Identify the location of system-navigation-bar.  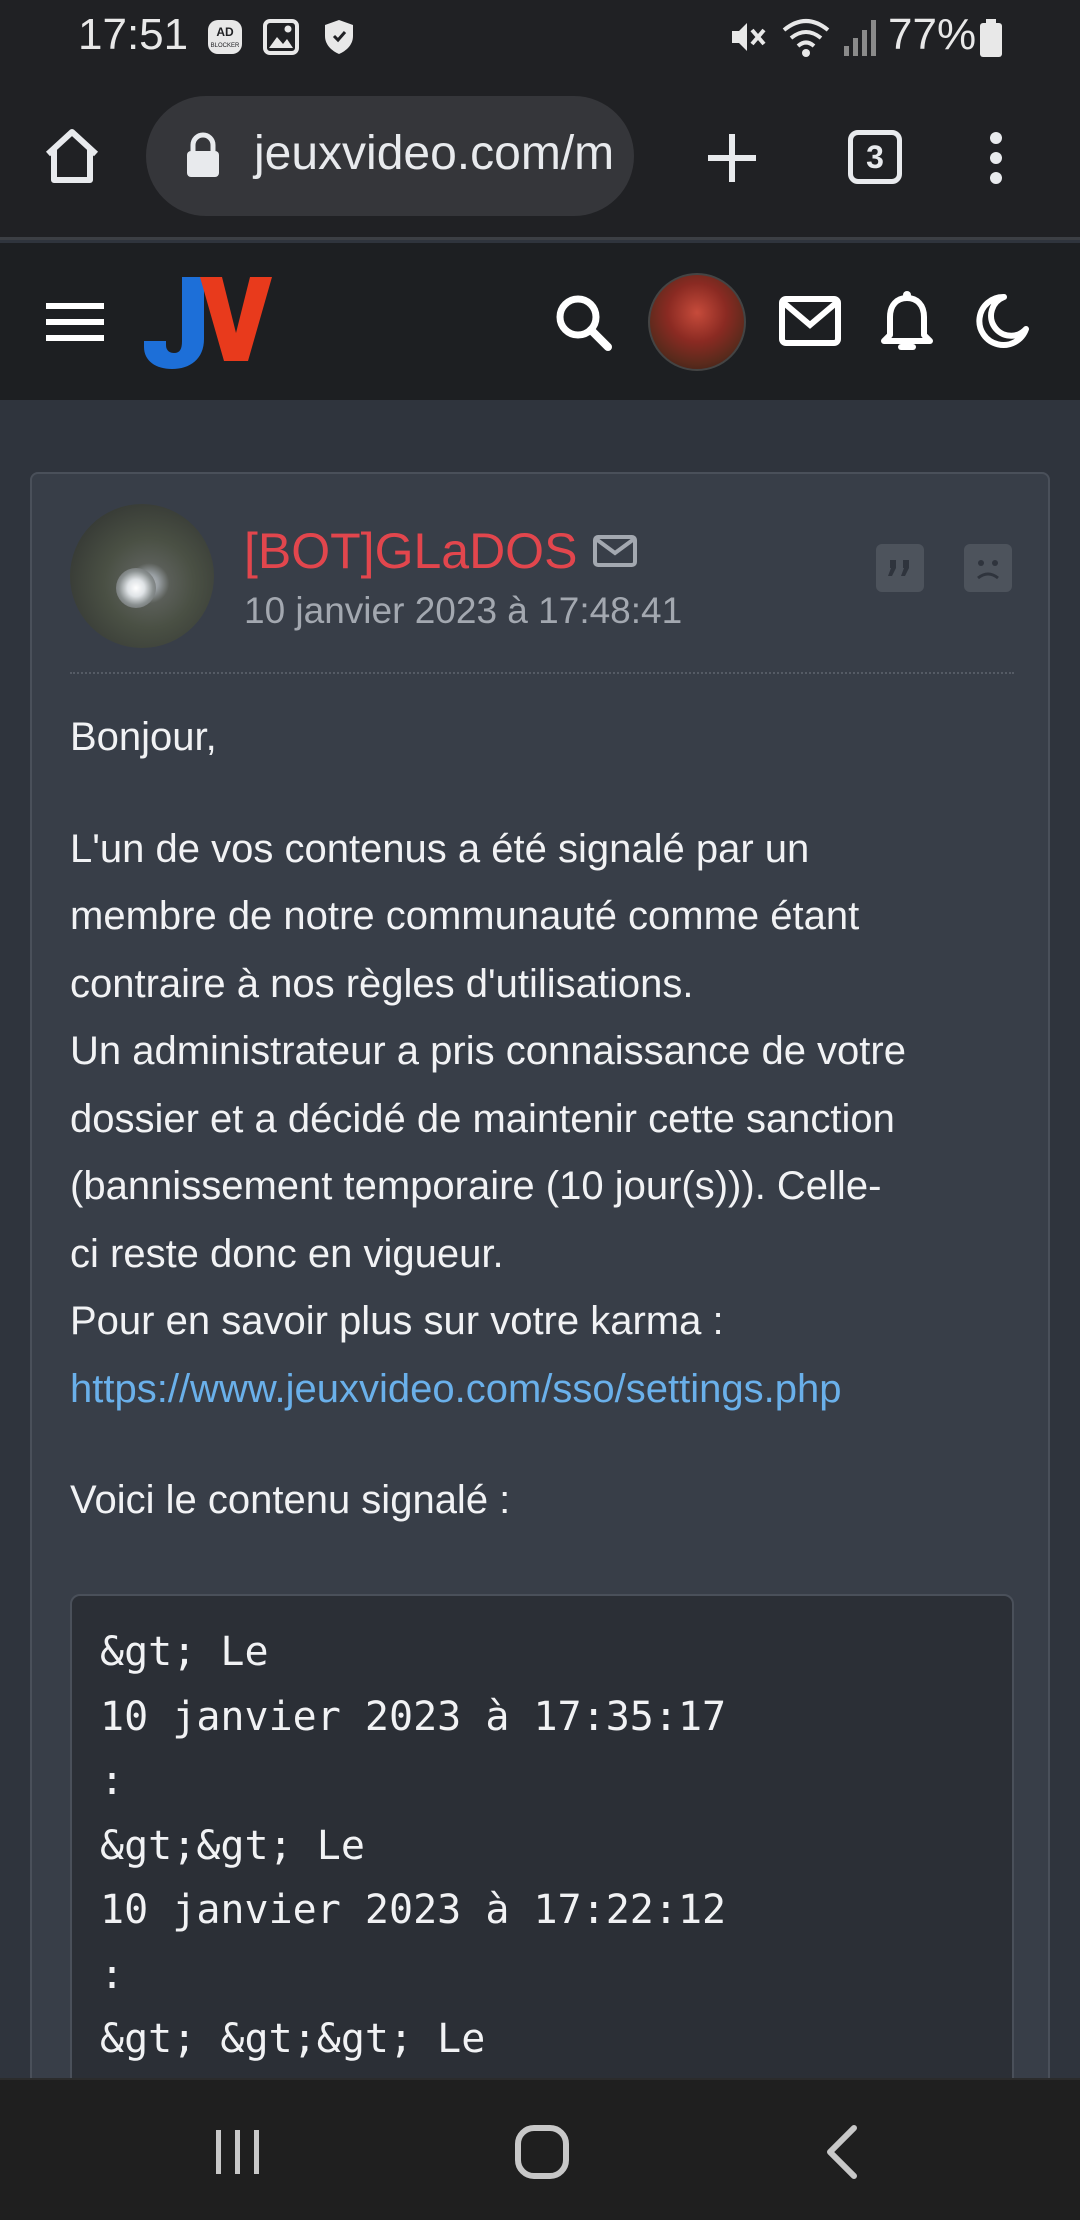
(540, 2149).